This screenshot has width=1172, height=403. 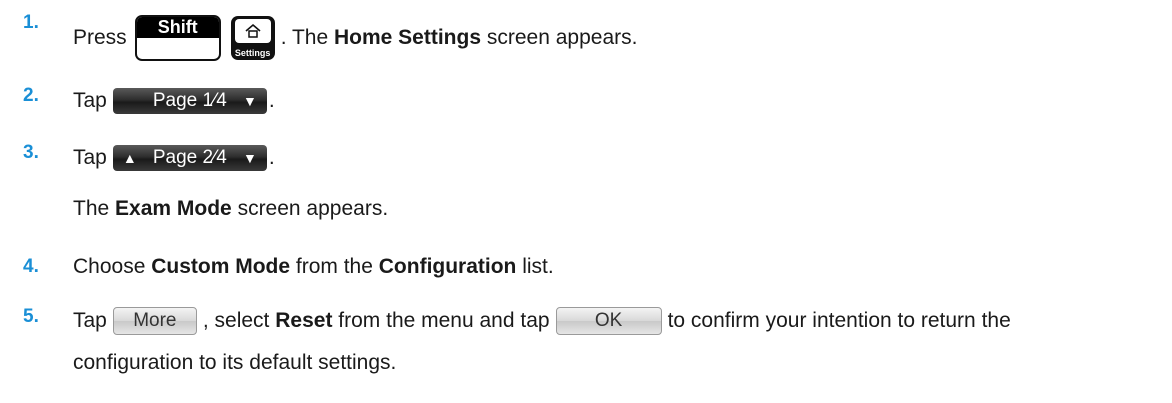 I want to click on step-text: Tap Page 1⁄4 ▼ ., so click(x=174, y=101).